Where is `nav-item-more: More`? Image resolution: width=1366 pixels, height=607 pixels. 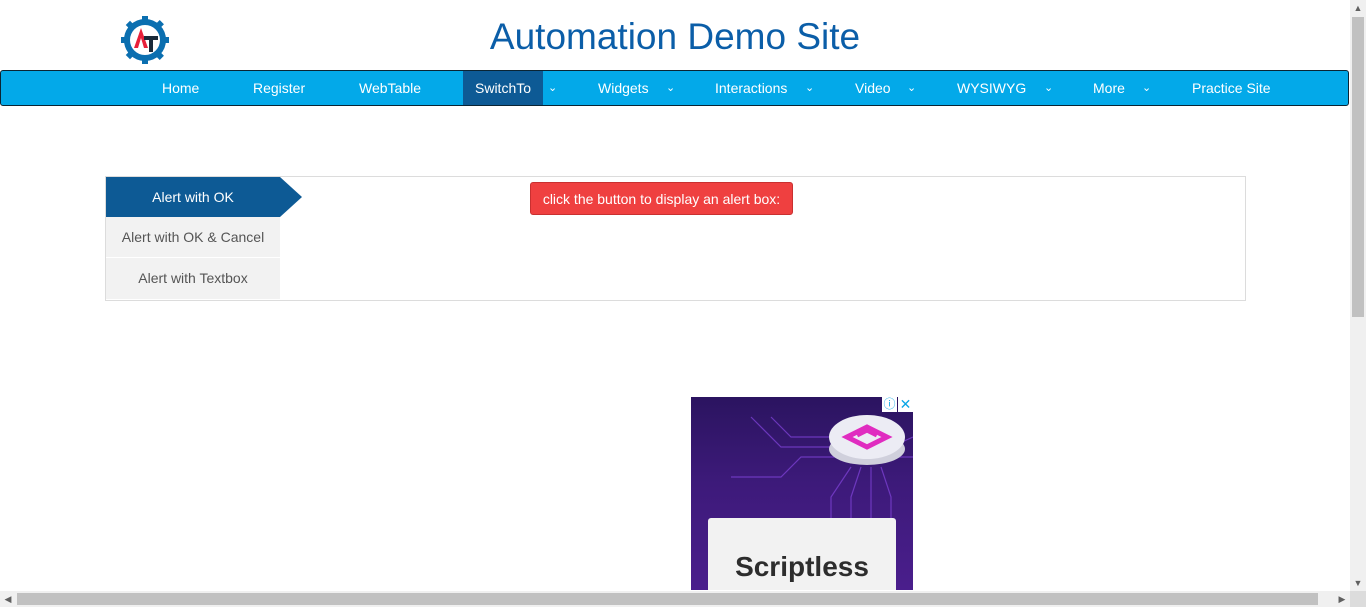 nav-item-more: More is located at coordinates (1109, 88).